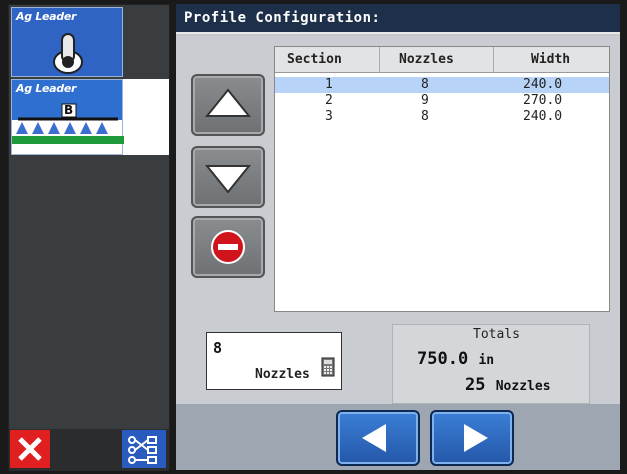 The image size is (627, 474). Describe the element at coordinates (523, 386) in the screenshot. I see `total-nozzles-unit: Nozzles` at that location.